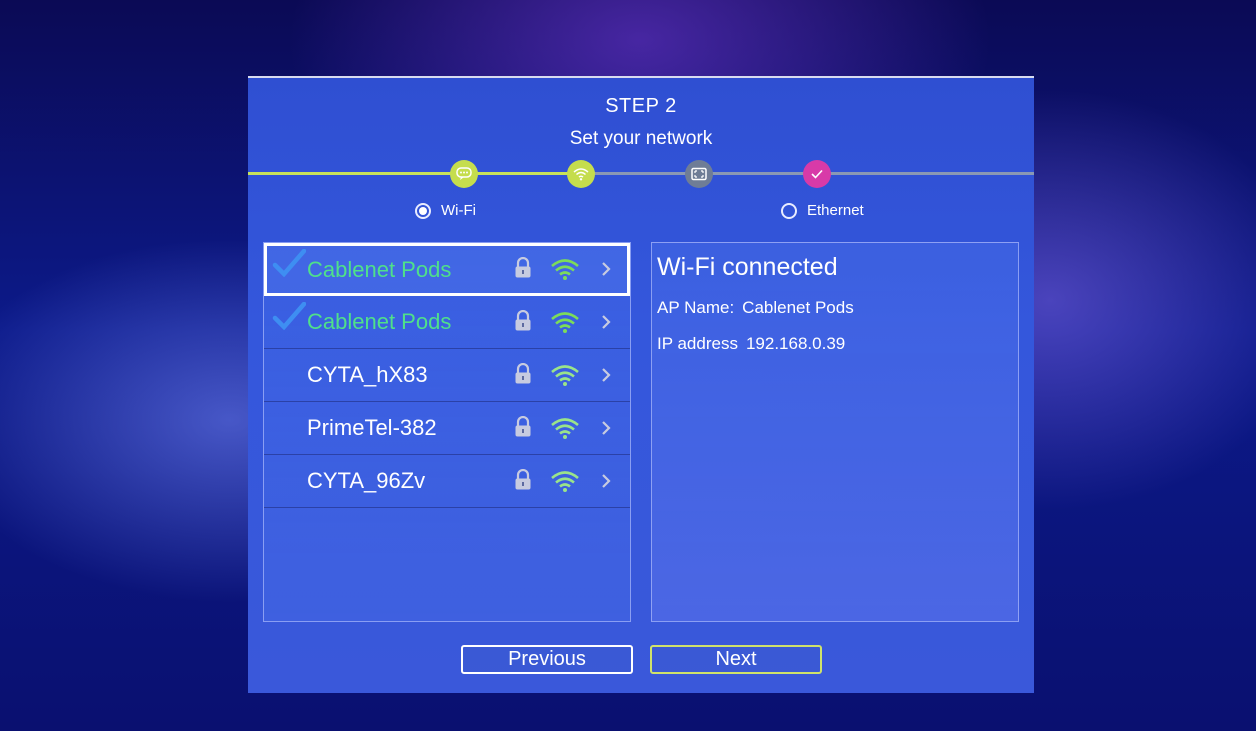 The image size is (1256, 731). What do you see at coordinates (447, 481) in the screenshot?
I see `network-row: CYTA_96Zv` at bounding box center [447, 481].